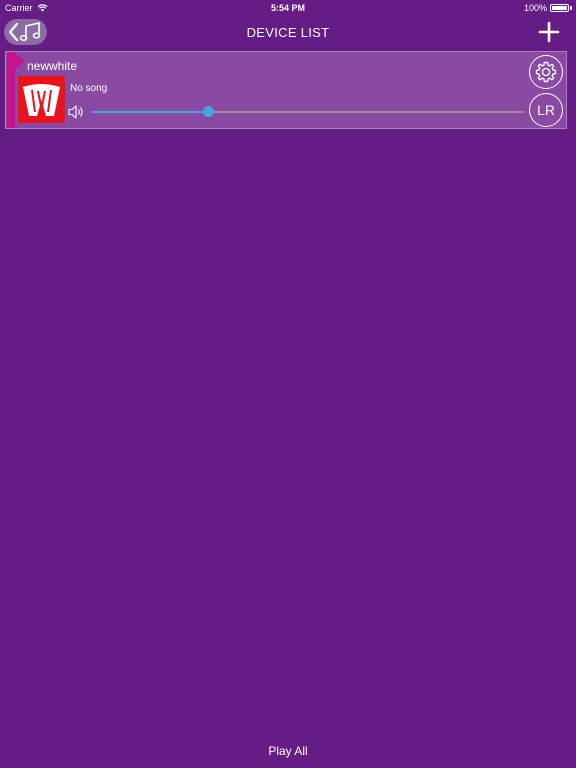 This screenshot has height=768, width=576. I want to click on album-art, so click(41, 99).